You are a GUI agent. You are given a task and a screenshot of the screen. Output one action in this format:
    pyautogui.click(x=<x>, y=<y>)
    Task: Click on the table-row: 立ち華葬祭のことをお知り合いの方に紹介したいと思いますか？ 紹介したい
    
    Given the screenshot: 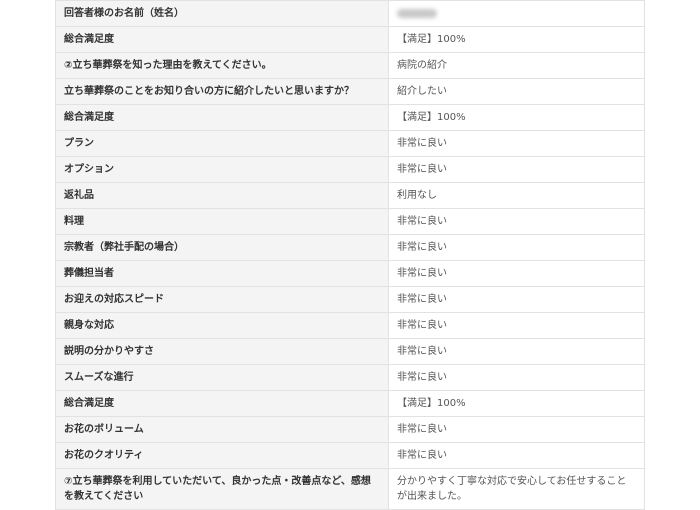 What is the action you would take?
    pyautogui.click(x=350, y=91)
    